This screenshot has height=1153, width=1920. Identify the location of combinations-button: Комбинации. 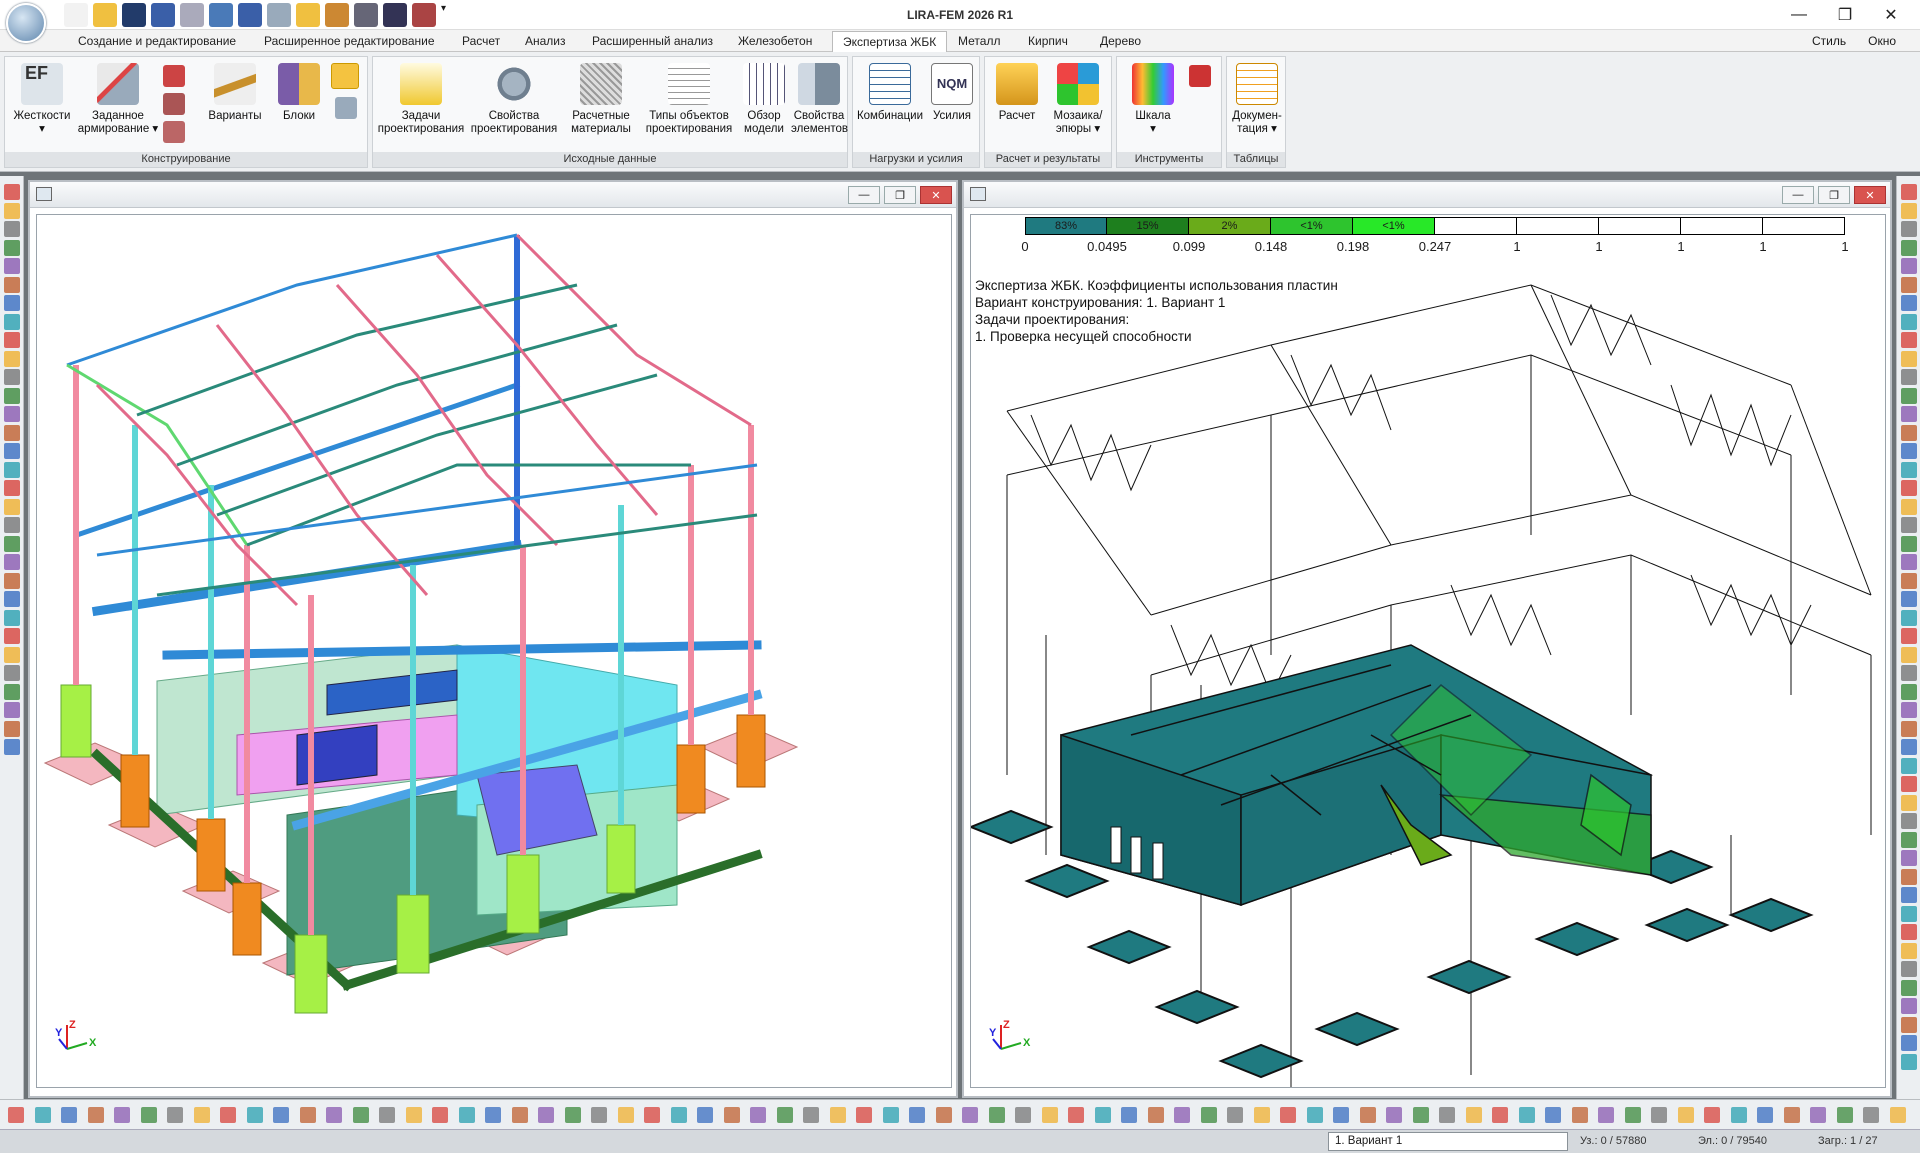
(890, 93).